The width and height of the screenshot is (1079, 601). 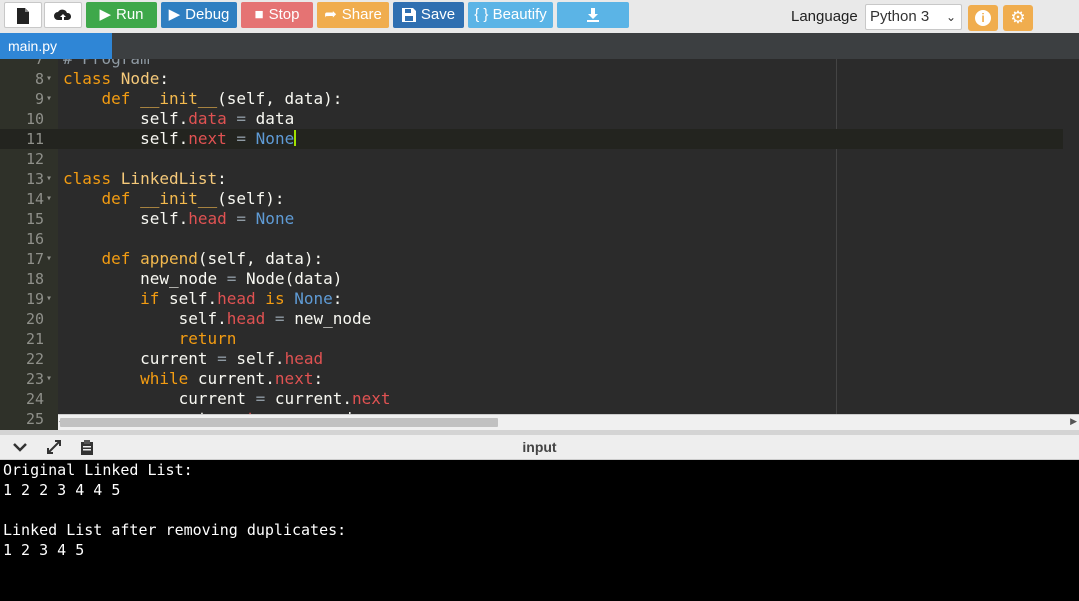 I want to click on file-tab-bar: main.py, so click(x=539, y=46).